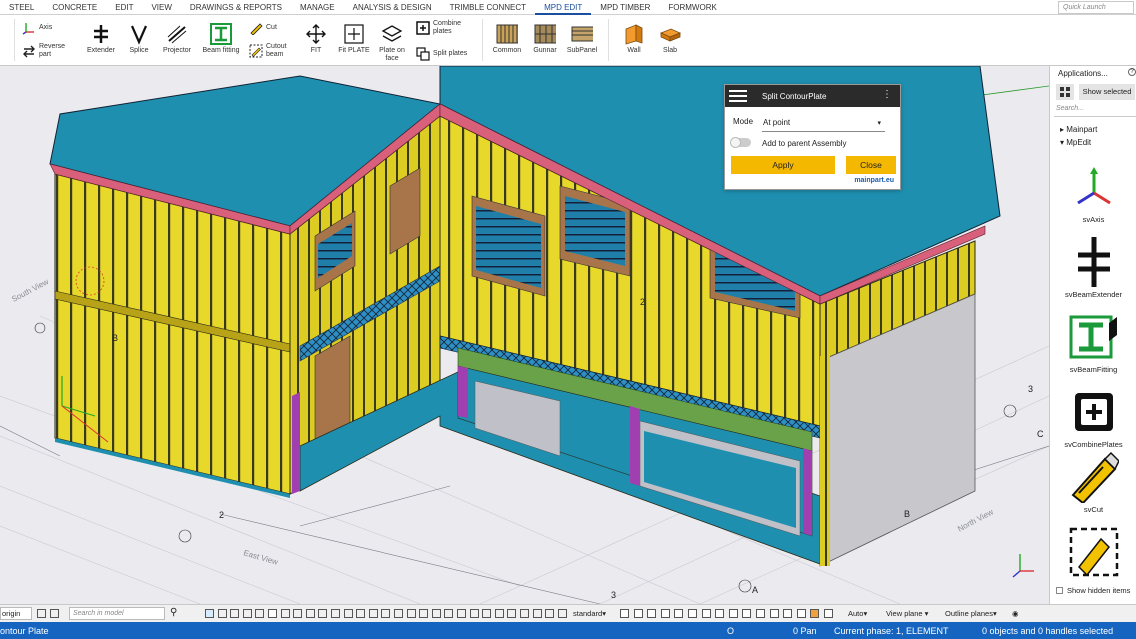  Describe the element at coordinates (449, 613) in the screenshot. I see `select-drawing-icon` at that location.